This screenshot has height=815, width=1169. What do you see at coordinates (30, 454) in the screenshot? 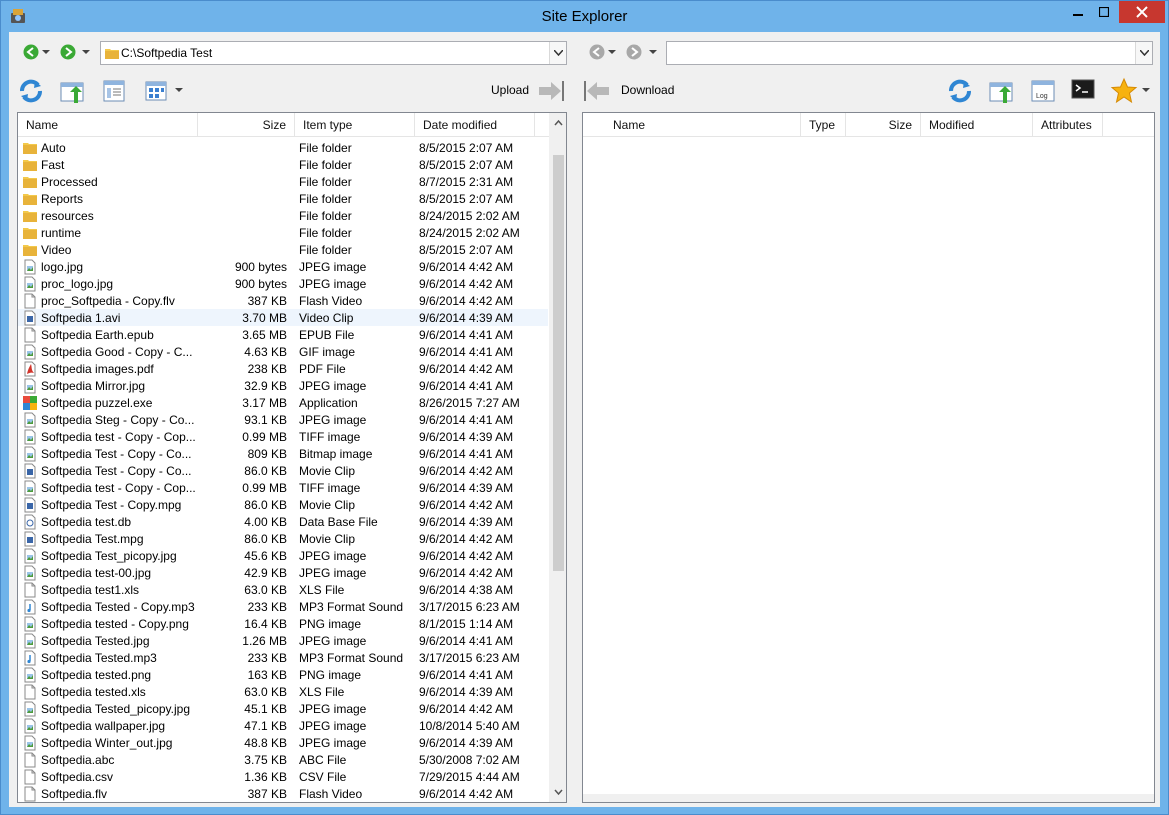
I see `image-icon` at bounding box center [30, 454].